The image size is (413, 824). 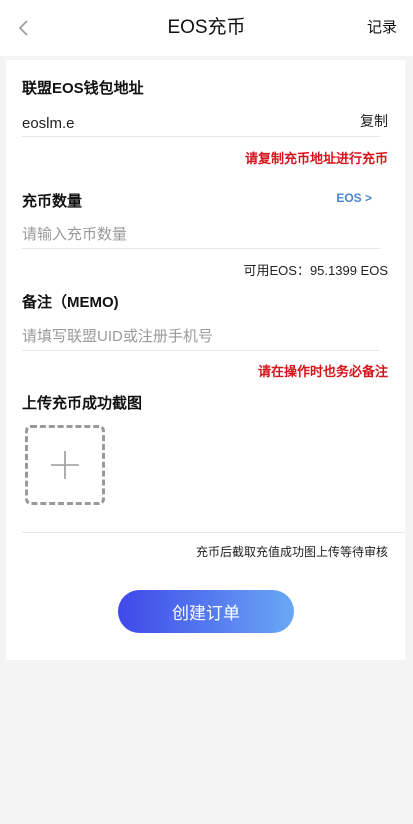 What do you see at coordinates (315, 270) in the screenshot?
I see `available-balance: 可用EOS：95.1399 EOS` at bounding box center [315, 270].